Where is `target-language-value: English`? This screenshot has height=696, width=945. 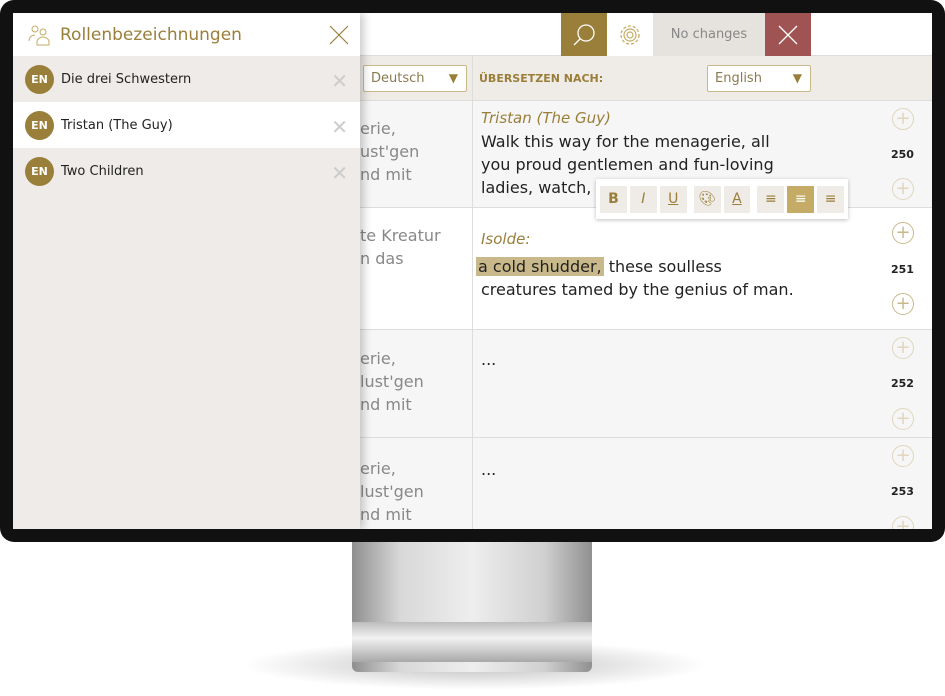
target-language-value: English is located at coordinates (738, 78).